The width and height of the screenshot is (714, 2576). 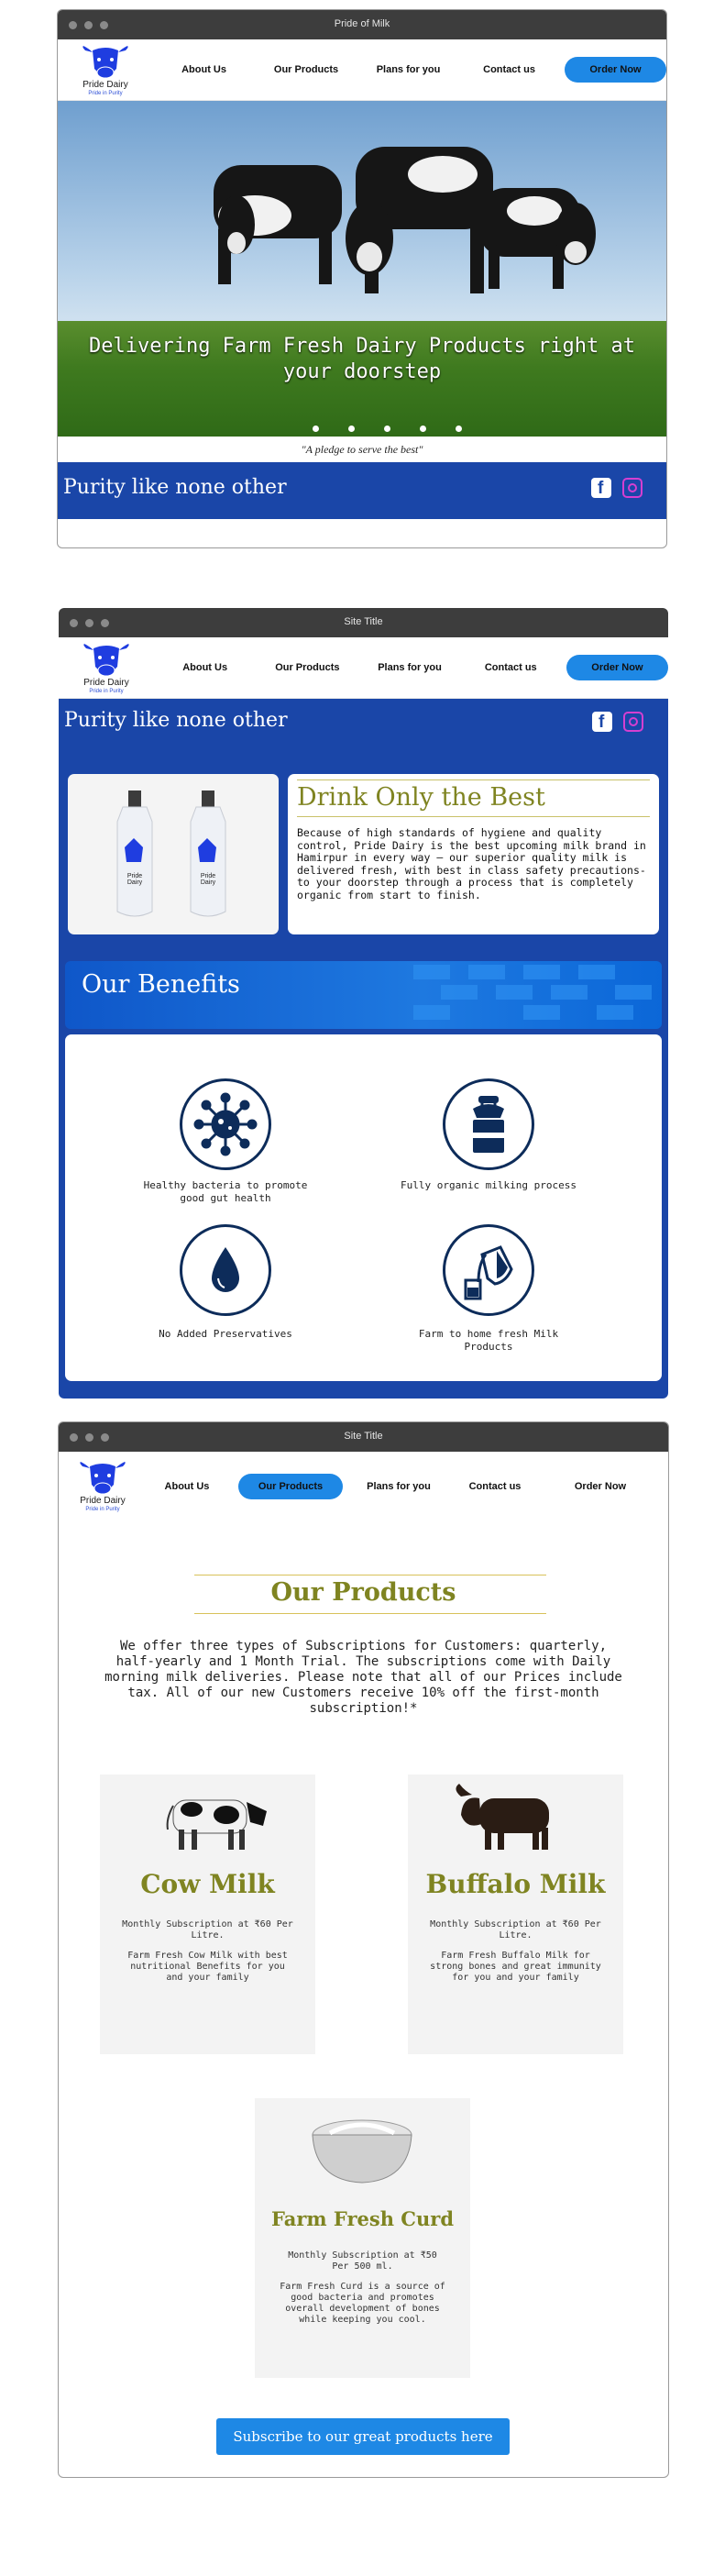 I want to click on carousel-indicators, so click(x=387, y=429).